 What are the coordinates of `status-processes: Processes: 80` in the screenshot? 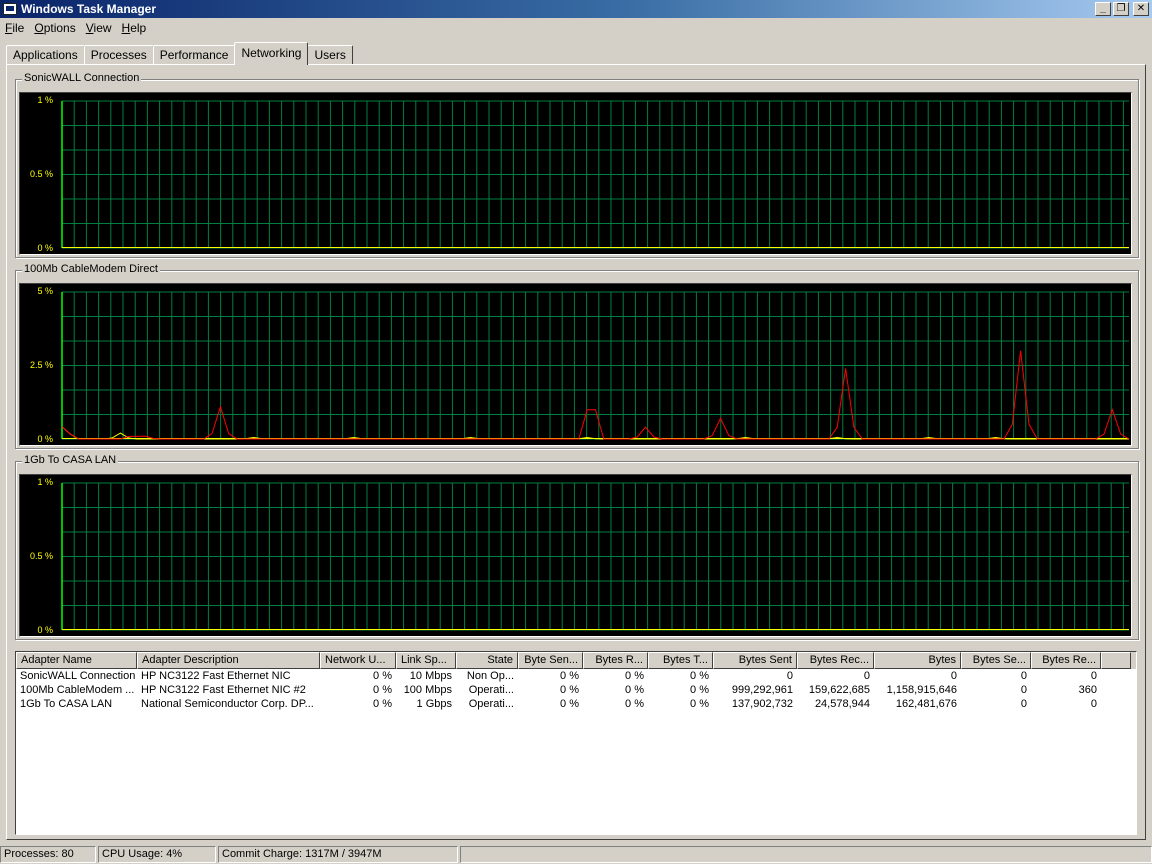 It's located at (48, 854).